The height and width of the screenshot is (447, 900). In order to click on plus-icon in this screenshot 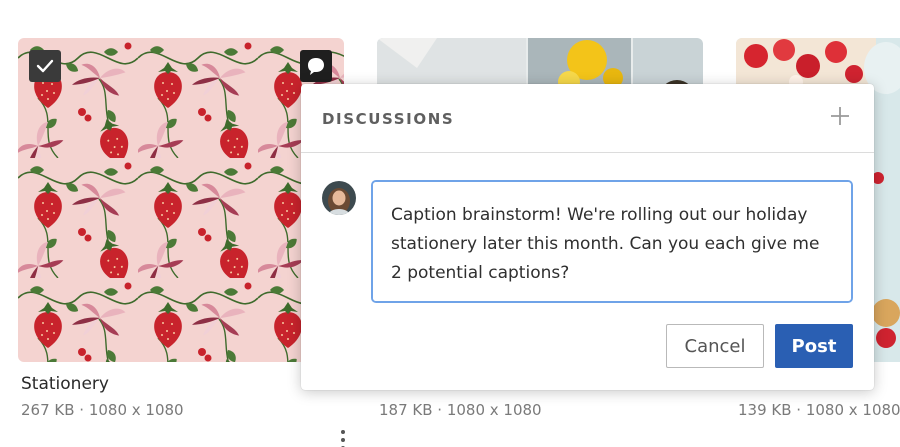, I will do `click(840, 118)`.